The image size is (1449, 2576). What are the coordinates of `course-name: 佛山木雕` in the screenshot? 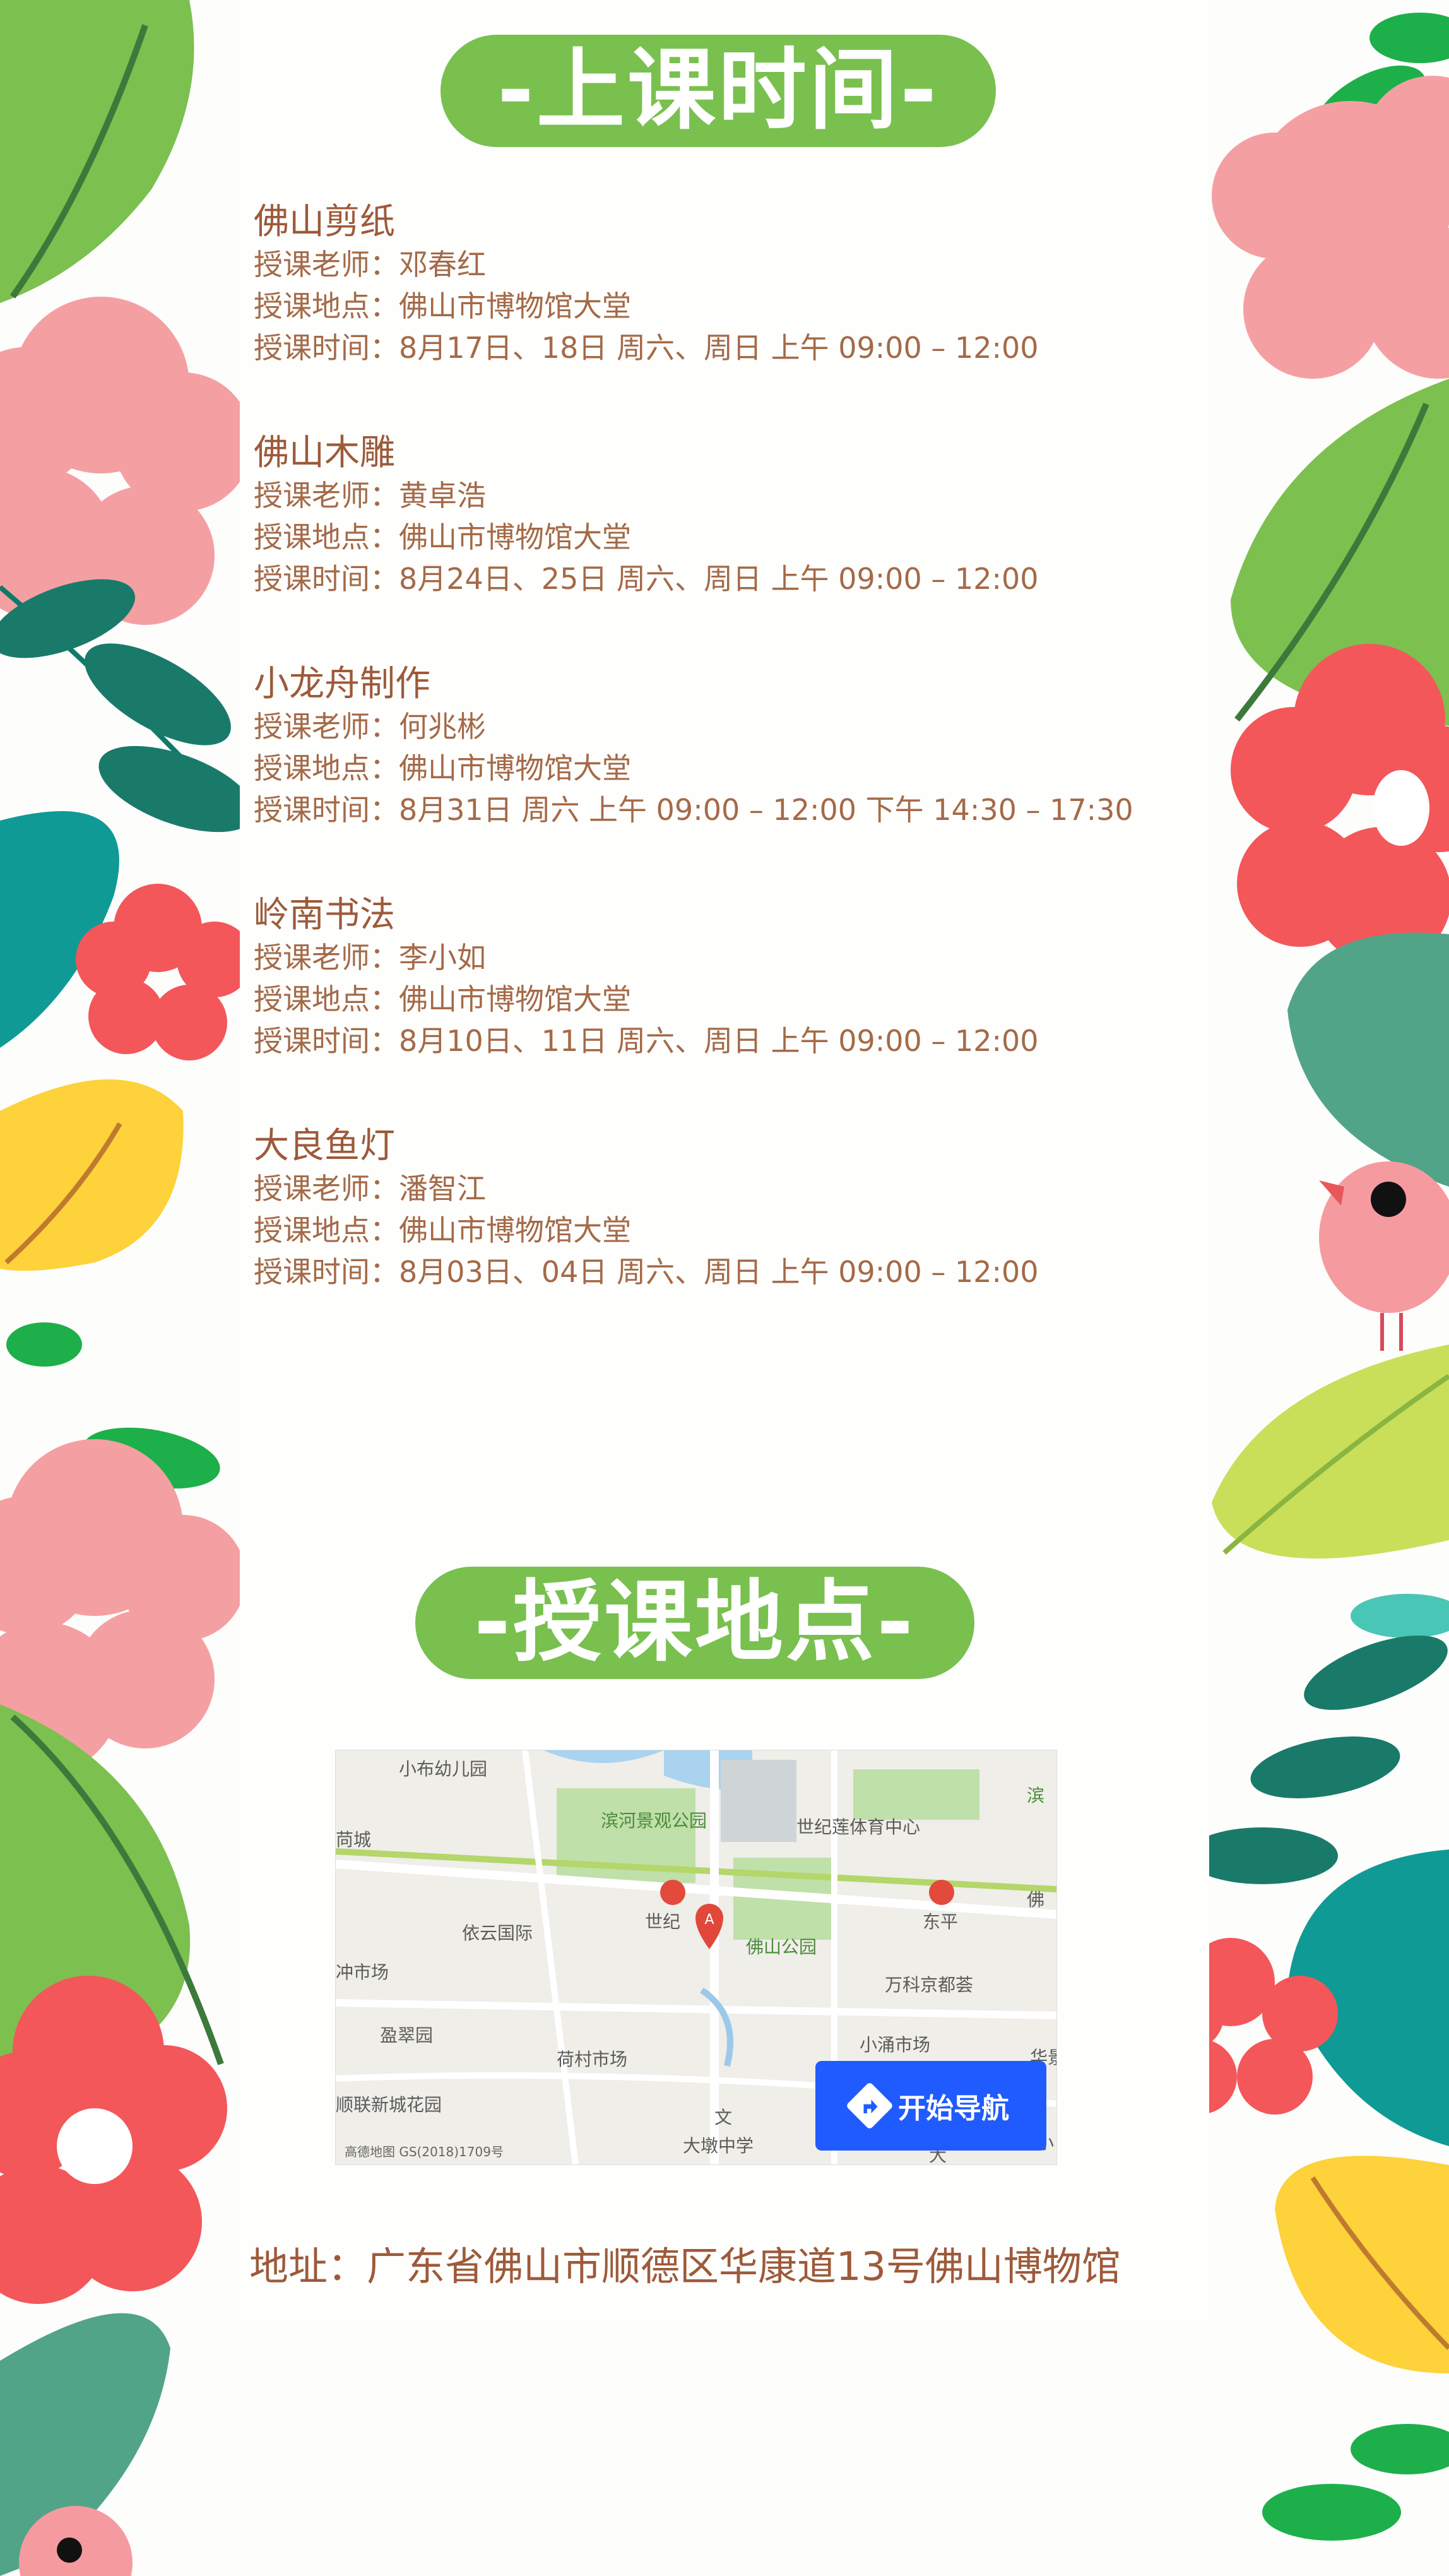 It's located at (324, 452).